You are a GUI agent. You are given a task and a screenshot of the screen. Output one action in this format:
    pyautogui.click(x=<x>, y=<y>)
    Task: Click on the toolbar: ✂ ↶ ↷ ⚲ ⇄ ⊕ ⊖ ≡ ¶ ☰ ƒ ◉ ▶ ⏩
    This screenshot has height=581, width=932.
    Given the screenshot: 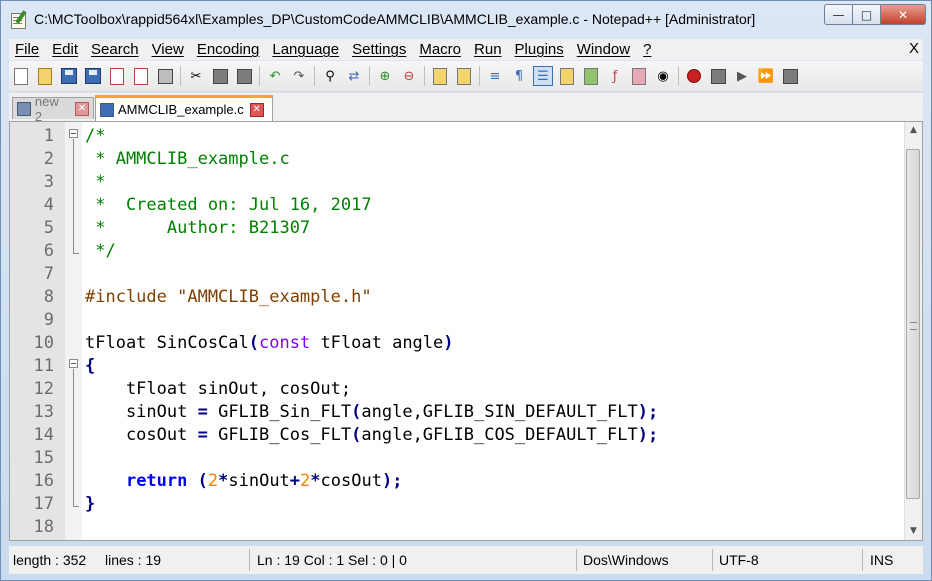 What is the action you would take?
    pyautogui.click(x=466, y=76)
    